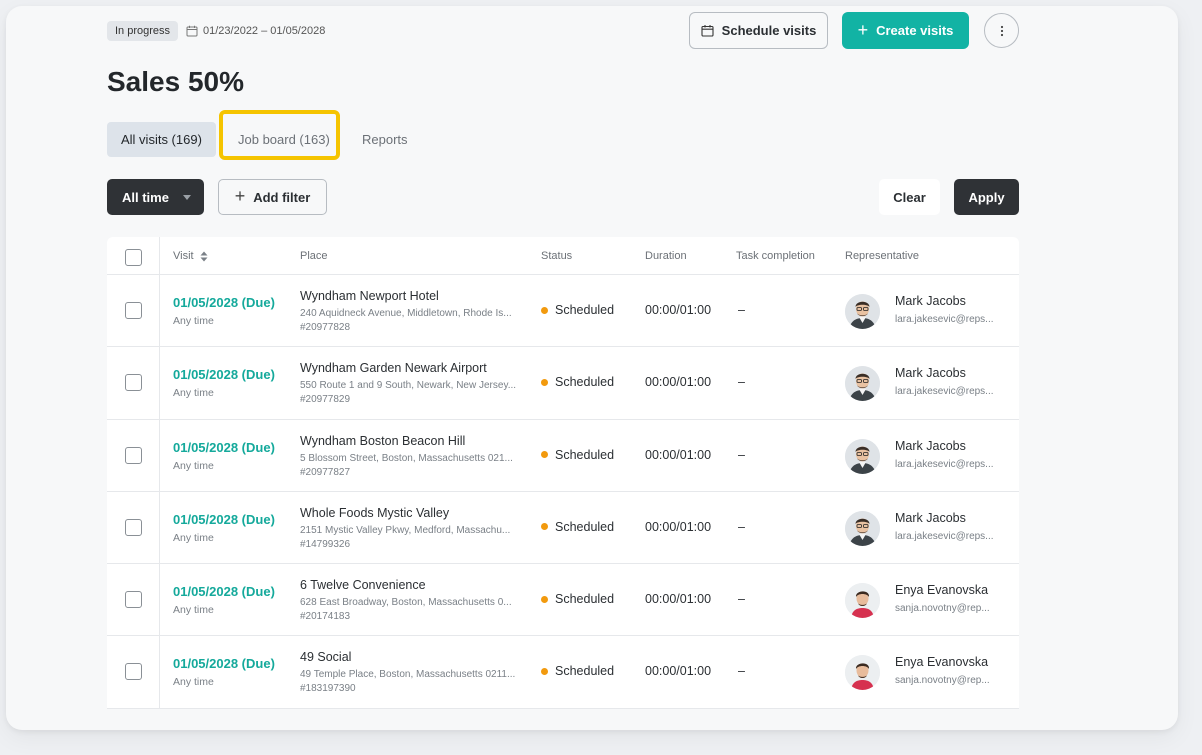  Describe the element at coordinates (325, 327) in the screenshot. I see `place-id: #20977828` at that location.